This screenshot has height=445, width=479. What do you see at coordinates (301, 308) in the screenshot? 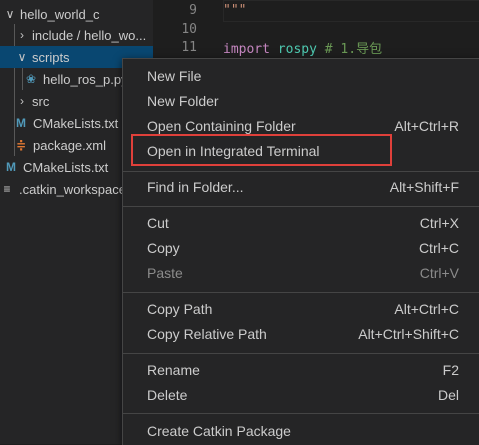
I see `menu-item-copy-path: Copy Path Alt+Ctrl+C` at bounding box center [301, 308].